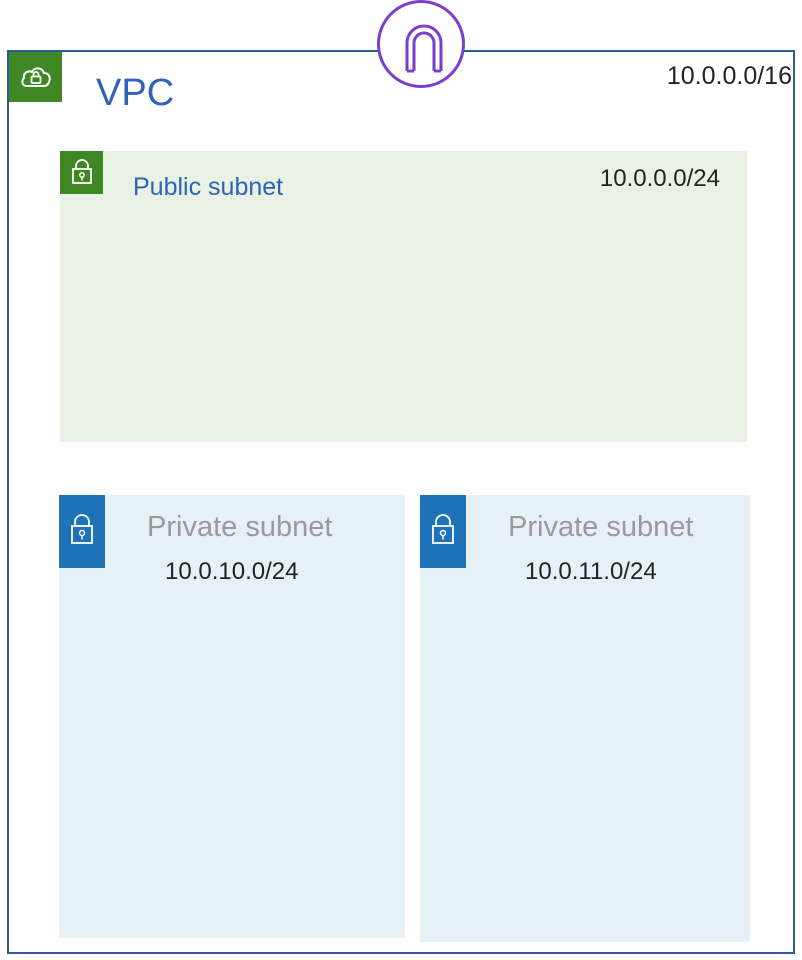 The image size is (802, 960). I want to click on public-subnet-label: Public subnet, so click(208, 187).